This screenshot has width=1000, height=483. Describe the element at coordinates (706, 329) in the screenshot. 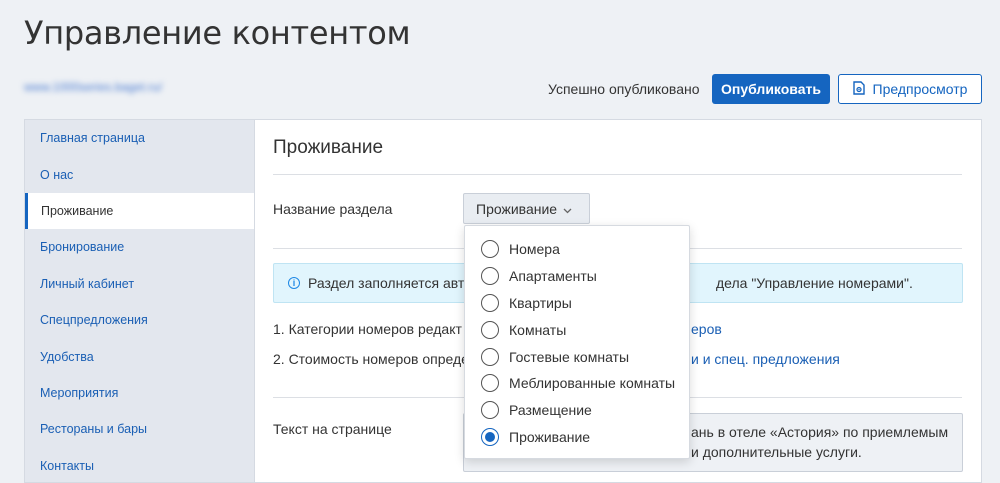

I see `note-1-link: еров` at that location.